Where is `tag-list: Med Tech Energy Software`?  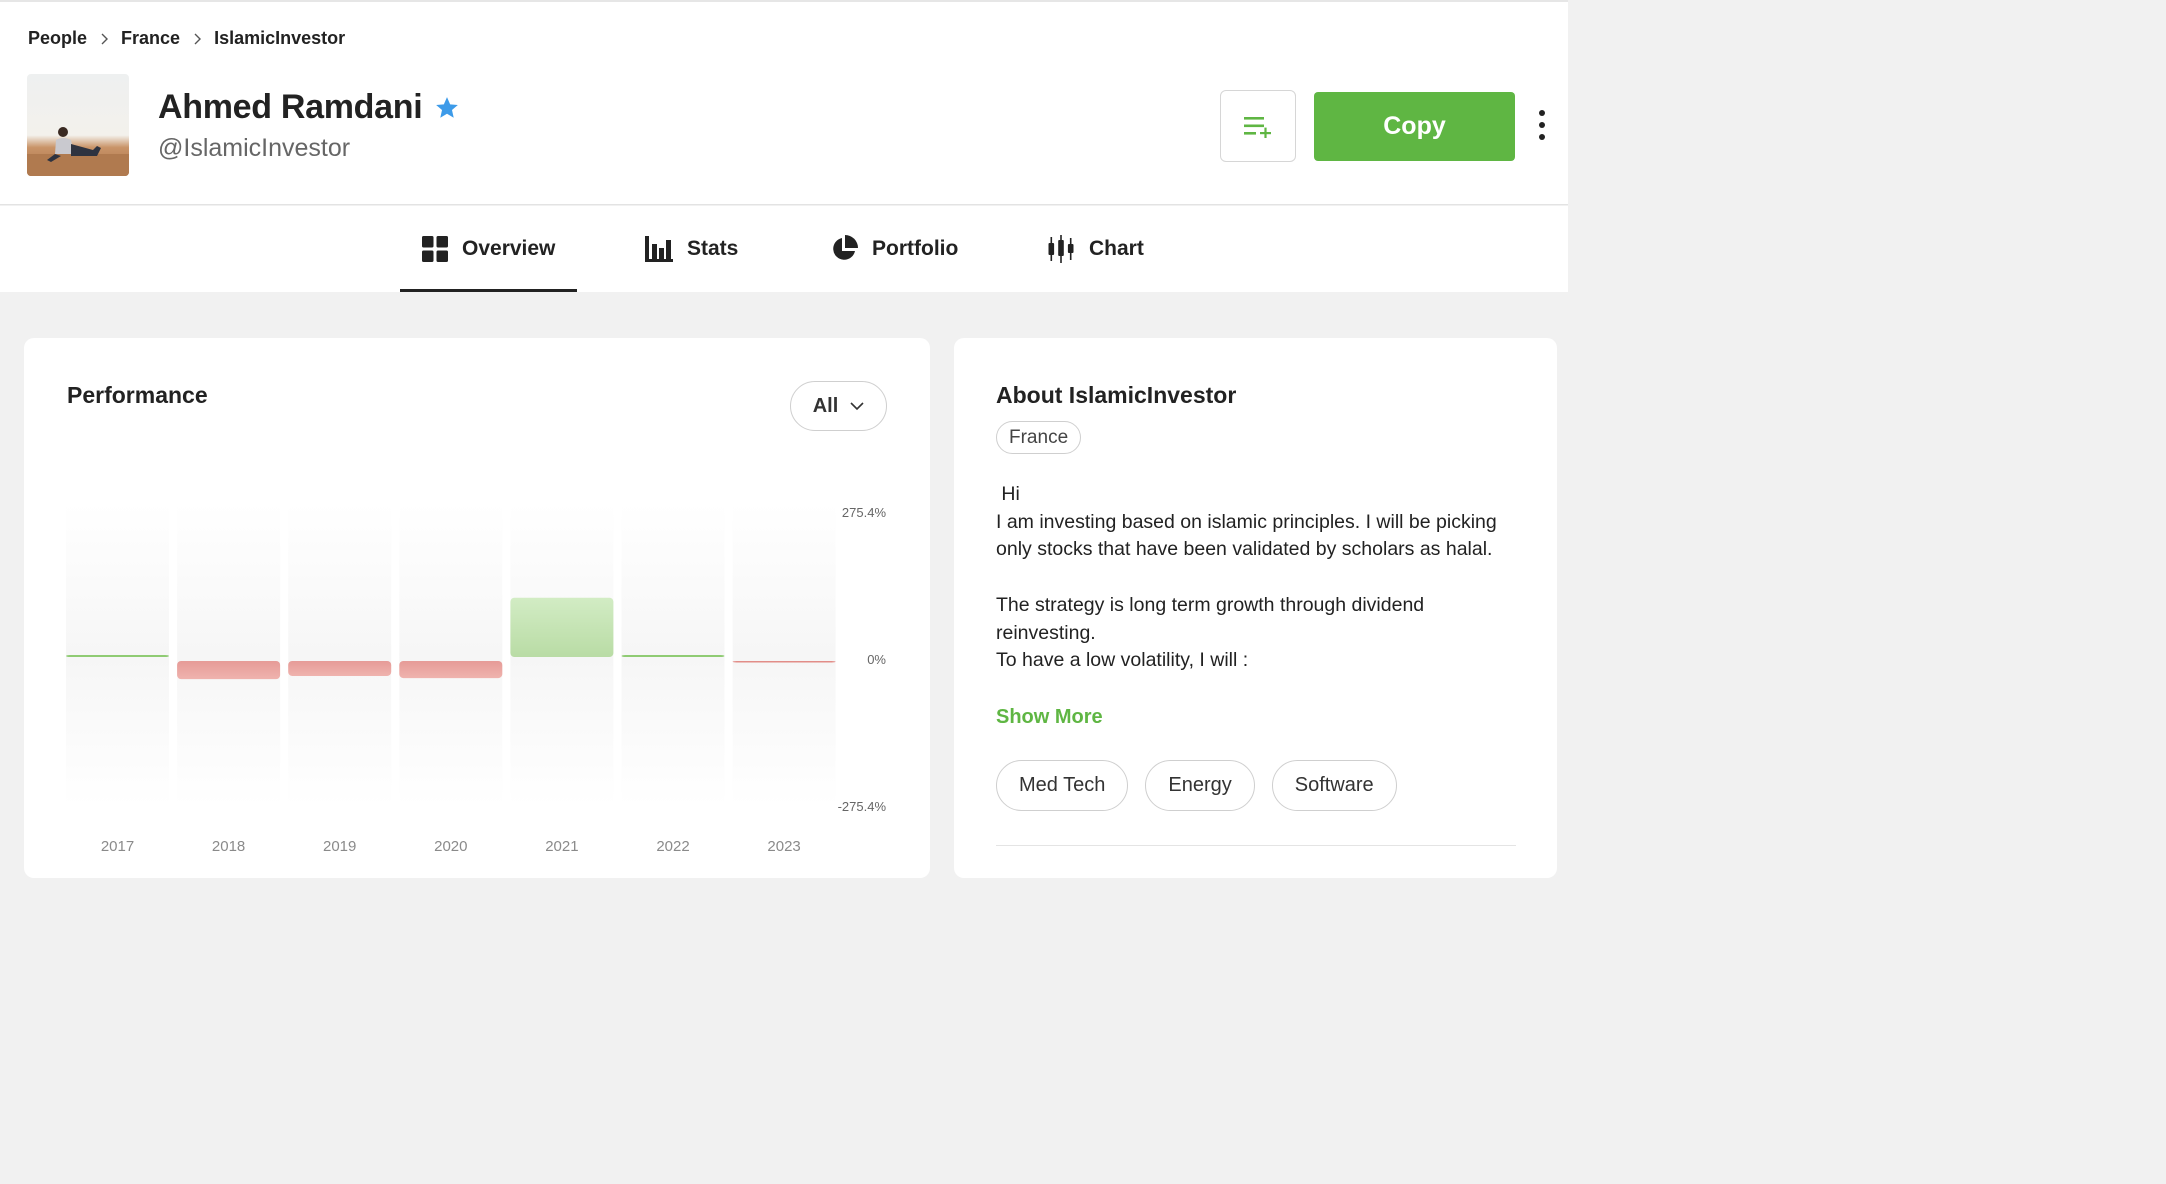 tag-list: Med Tech Energy Software is located at coordinates (1205, 785).